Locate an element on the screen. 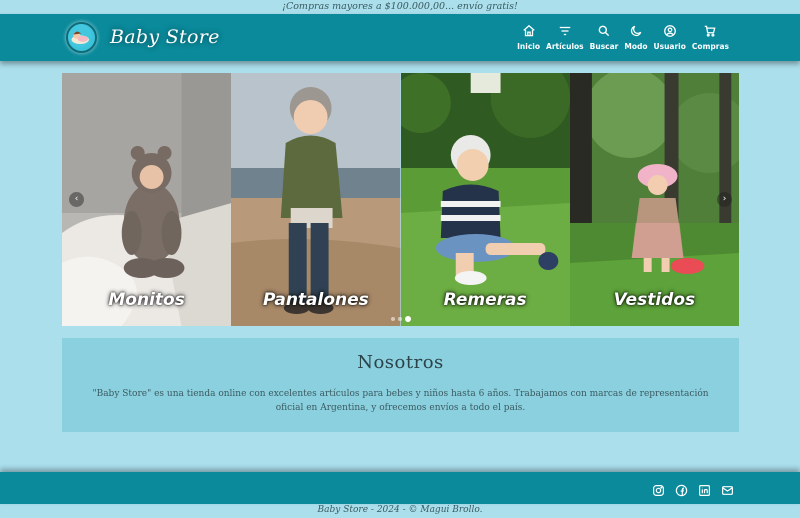  nav-label: Usuario is located at coordinates (669, 46).